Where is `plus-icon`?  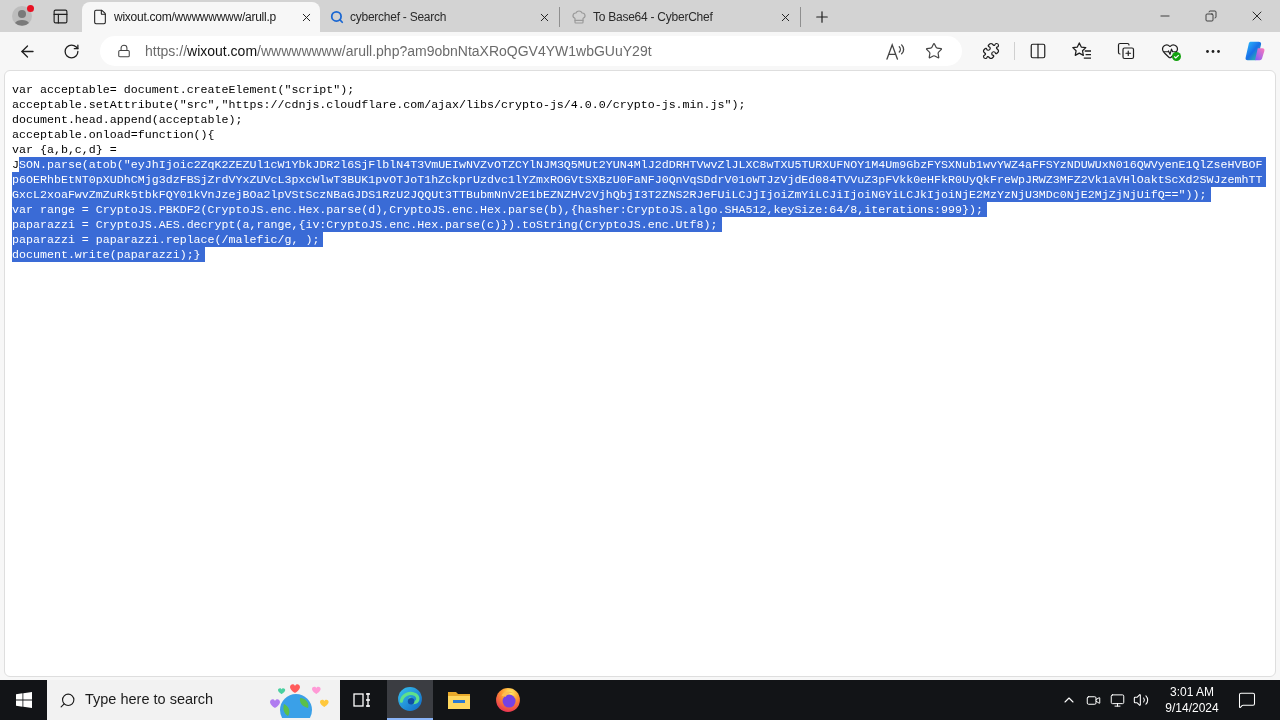
plus-icon is located at coordinates (822, 17).